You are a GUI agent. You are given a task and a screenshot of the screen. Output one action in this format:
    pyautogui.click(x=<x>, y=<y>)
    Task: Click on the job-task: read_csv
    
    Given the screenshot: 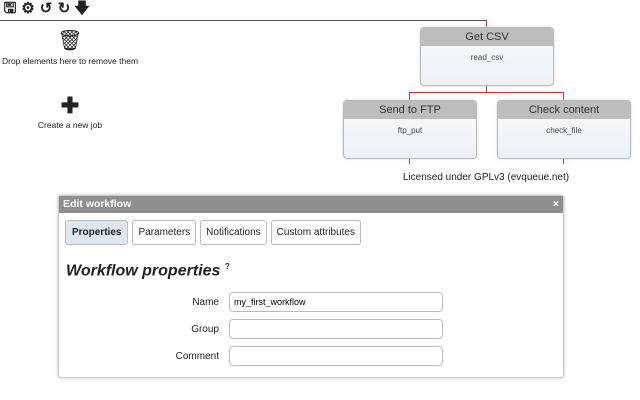 What is the action you would take?
    pyautogui.click(x=487, y=57)
    